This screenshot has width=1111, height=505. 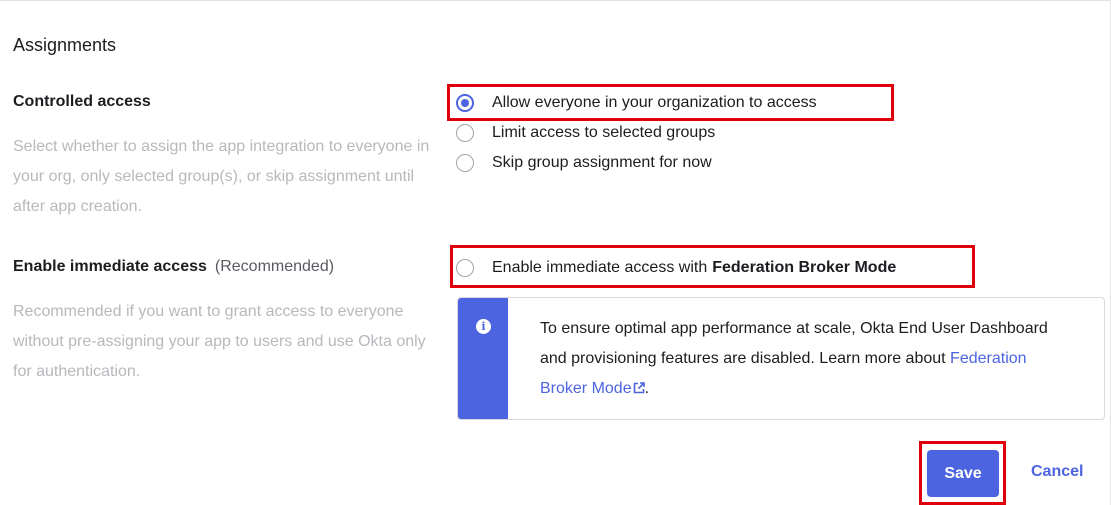 I want to click on controlled-access-label: Controlled access, so click(x=82, y=101).